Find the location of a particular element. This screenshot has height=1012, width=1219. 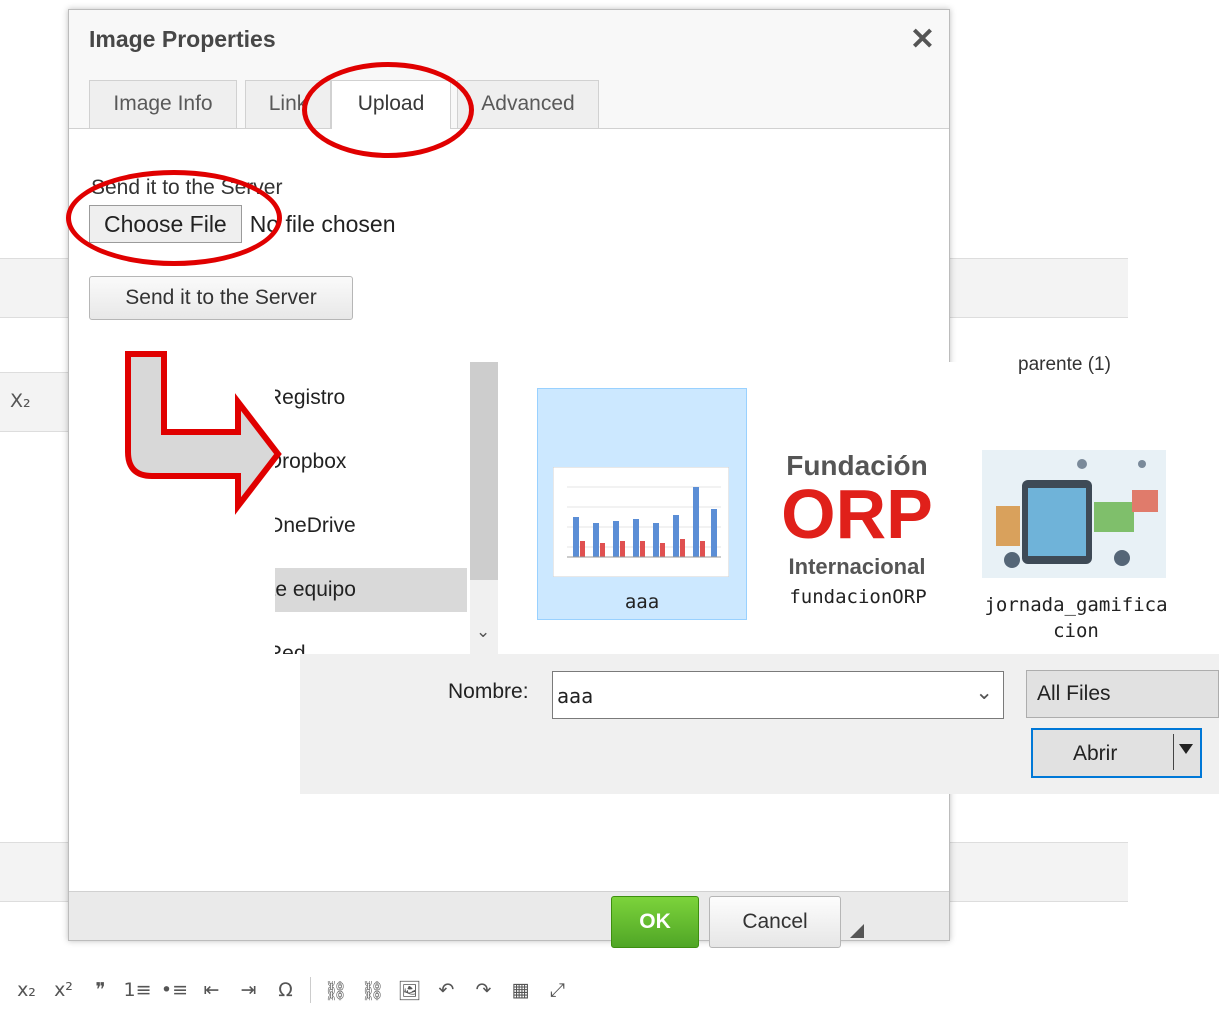

logo-line-2: ORP is located at coordinates (857, 514).